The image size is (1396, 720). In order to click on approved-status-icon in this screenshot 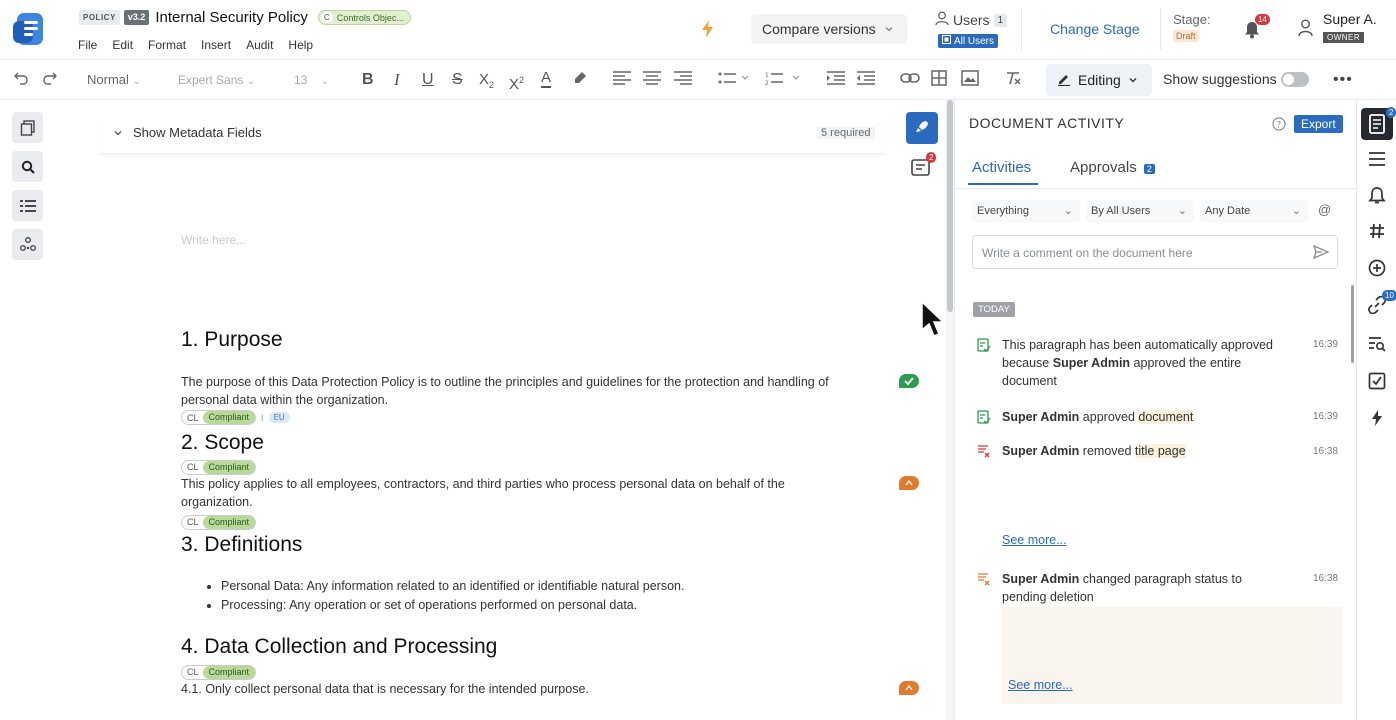, I will do `click(909, 381)`.